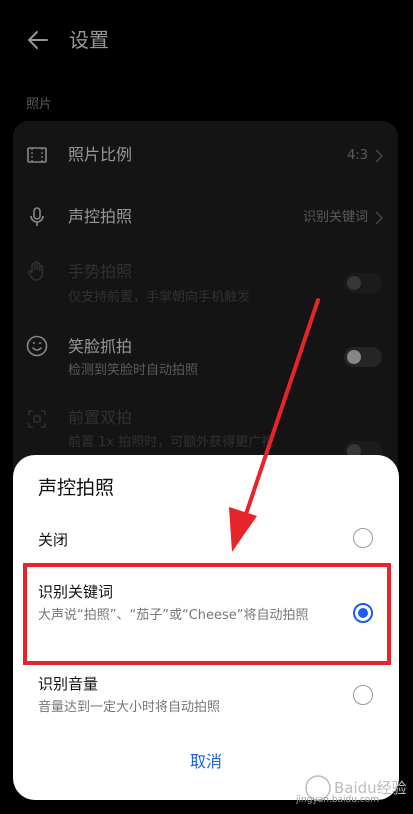  I want to click on option-label: 关闭, so click(53, 540).